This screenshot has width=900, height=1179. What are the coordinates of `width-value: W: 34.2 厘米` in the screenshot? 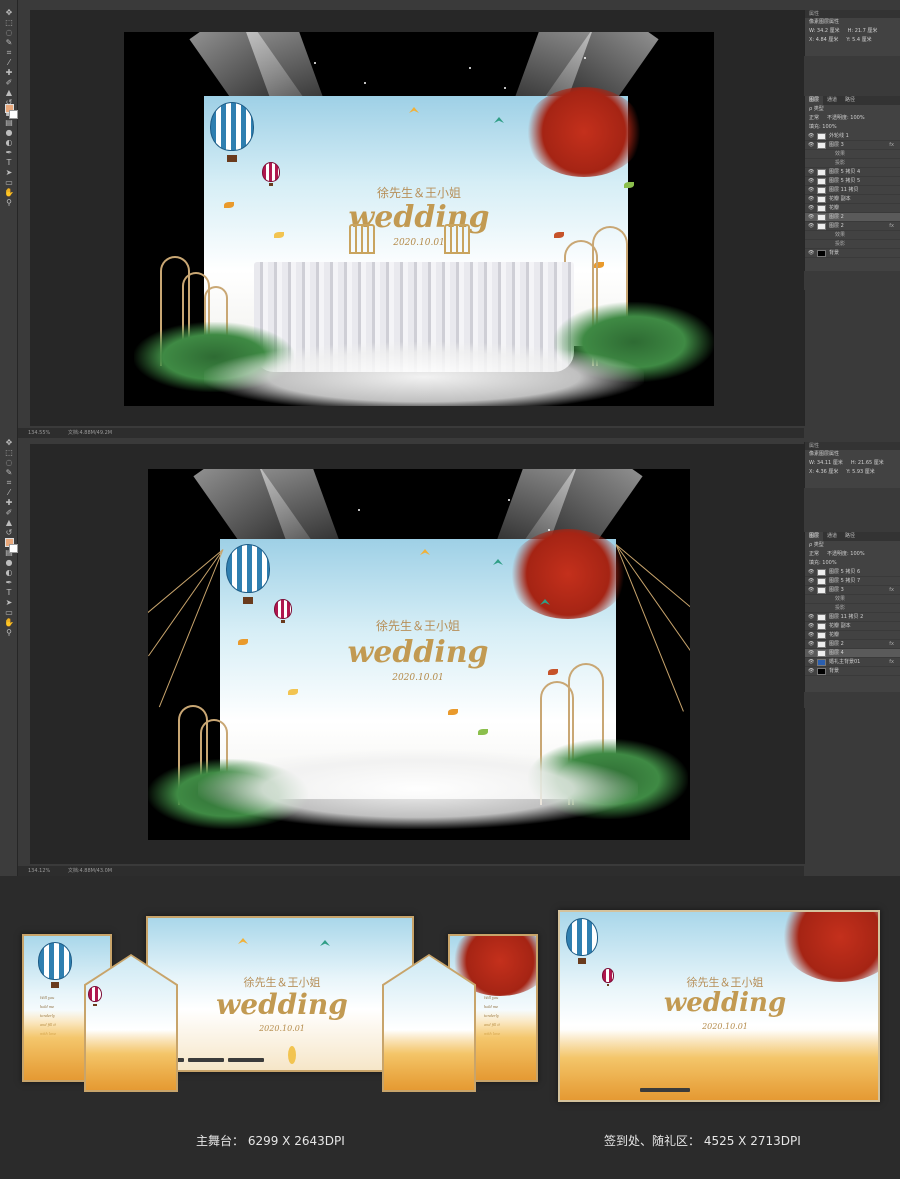 It's located at (824, 31).